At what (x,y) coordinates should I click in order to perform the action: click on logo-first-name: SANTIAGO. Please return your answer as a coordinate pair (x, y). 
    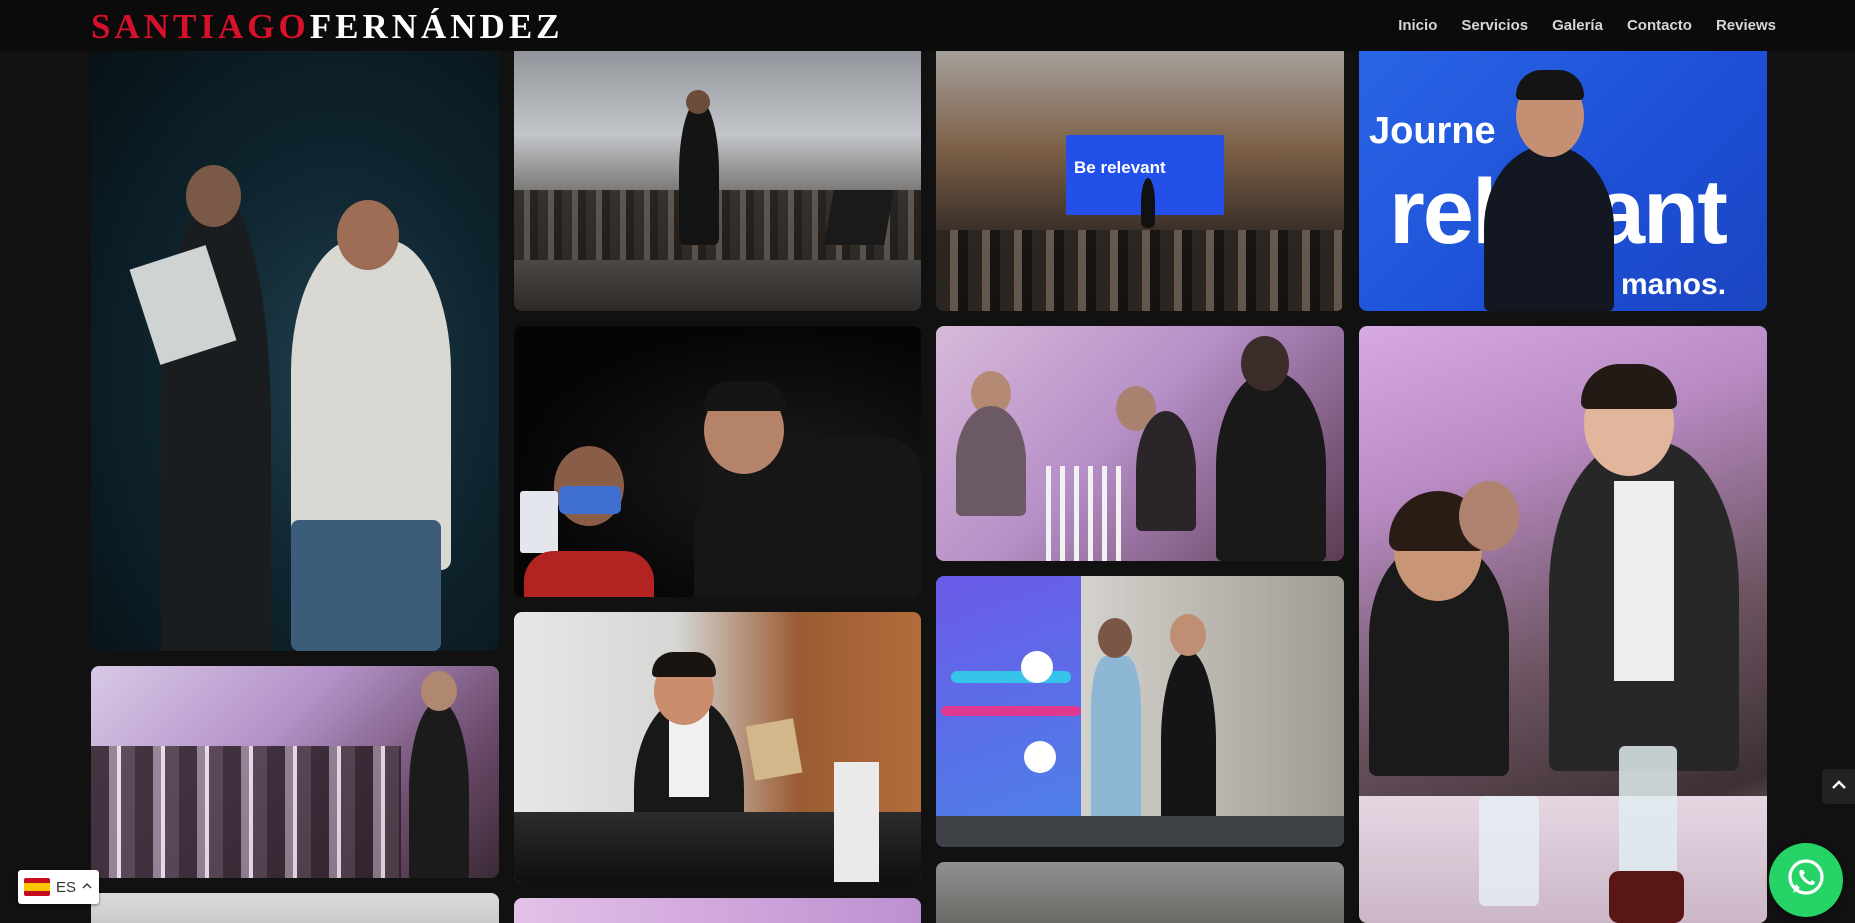
    Looking at the image, I should click on (200, 26).